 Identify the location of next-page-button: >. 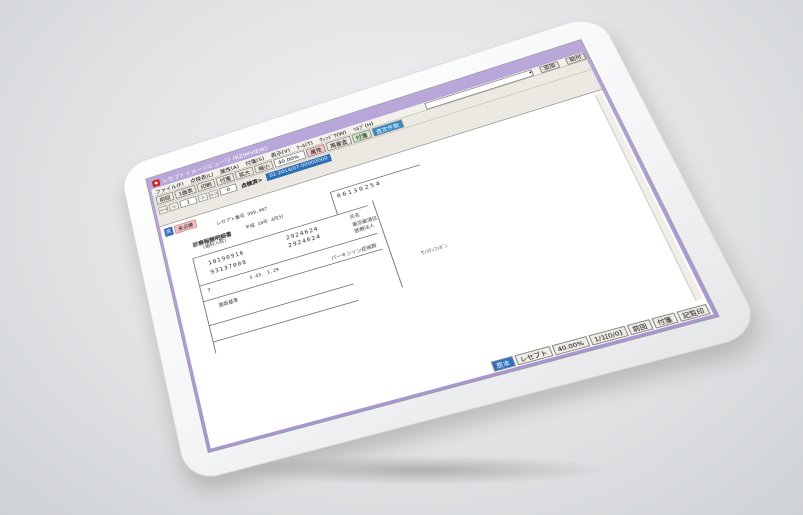
(203, 197).